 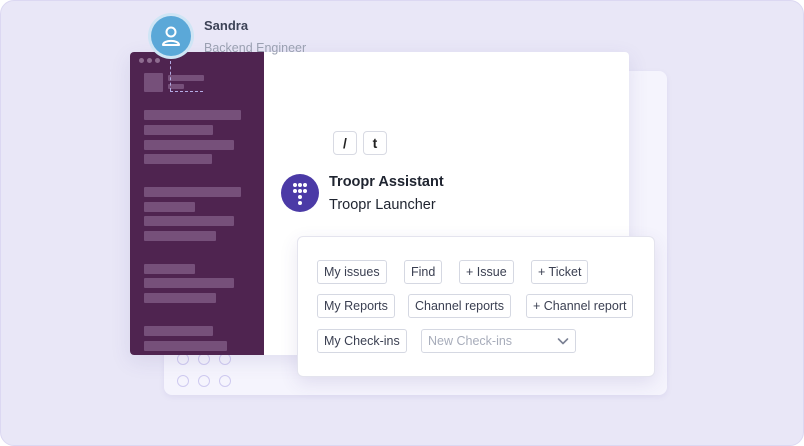 I want to click on my-reports-button: My Reports, so click(x=356, y=306).